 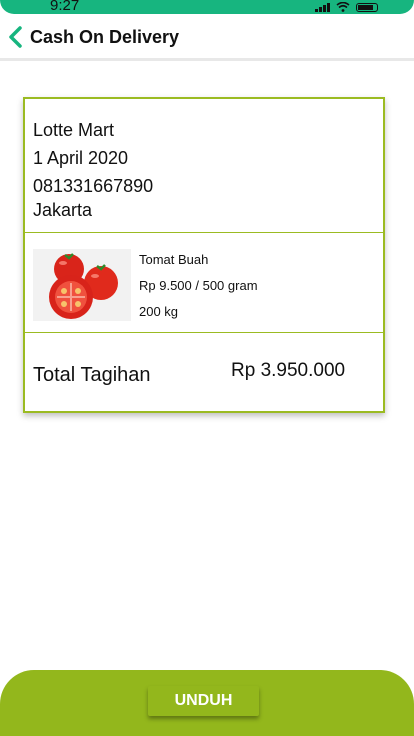 What do you see at coordinates (16, 37) in the screenshot?
I see `back-button` at bounding box center [16, 37].